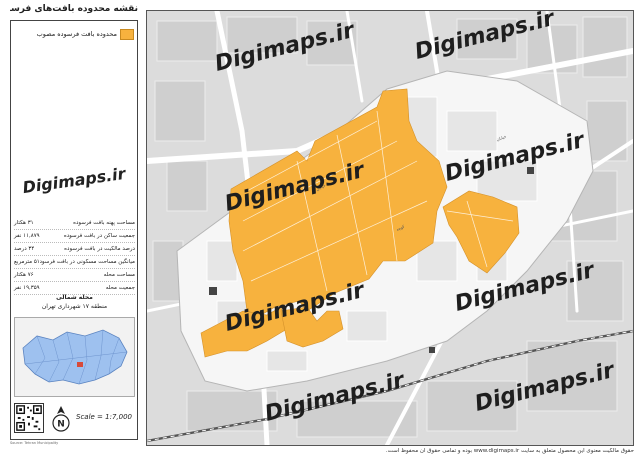 The width and height of the screenshot is (643, 461). Describe the element at coordinates (104, 417) in the screenshot. I see `scale-text: Scale = 1:7,000` at that location.